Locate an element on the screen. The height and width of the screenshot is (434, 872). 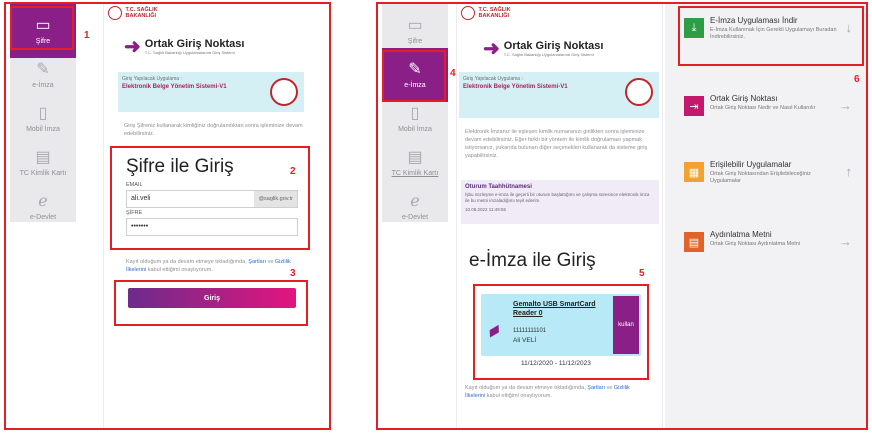
download-icon: ⤓ is located at coordinates (694, 28).